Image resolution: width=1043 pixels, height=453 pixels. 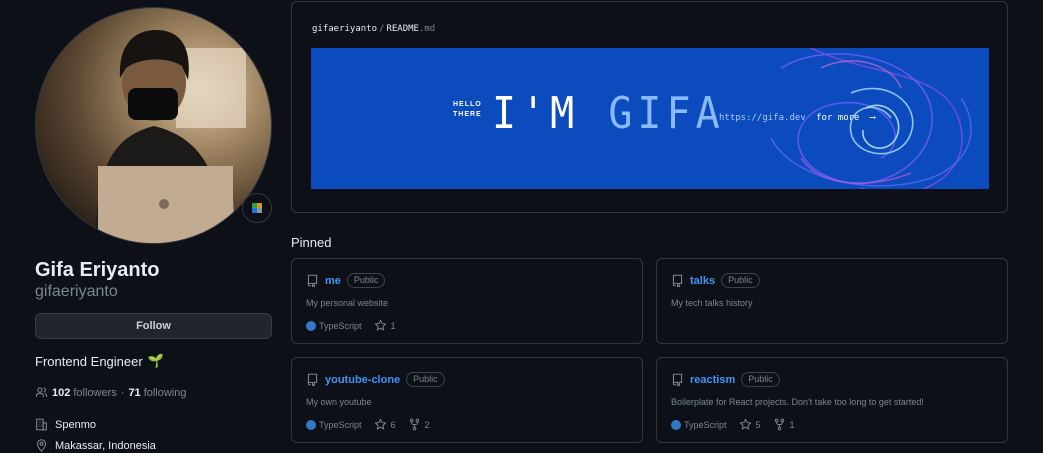 I want to click on repo-stars-link: 1, so click(x=385, y=325).